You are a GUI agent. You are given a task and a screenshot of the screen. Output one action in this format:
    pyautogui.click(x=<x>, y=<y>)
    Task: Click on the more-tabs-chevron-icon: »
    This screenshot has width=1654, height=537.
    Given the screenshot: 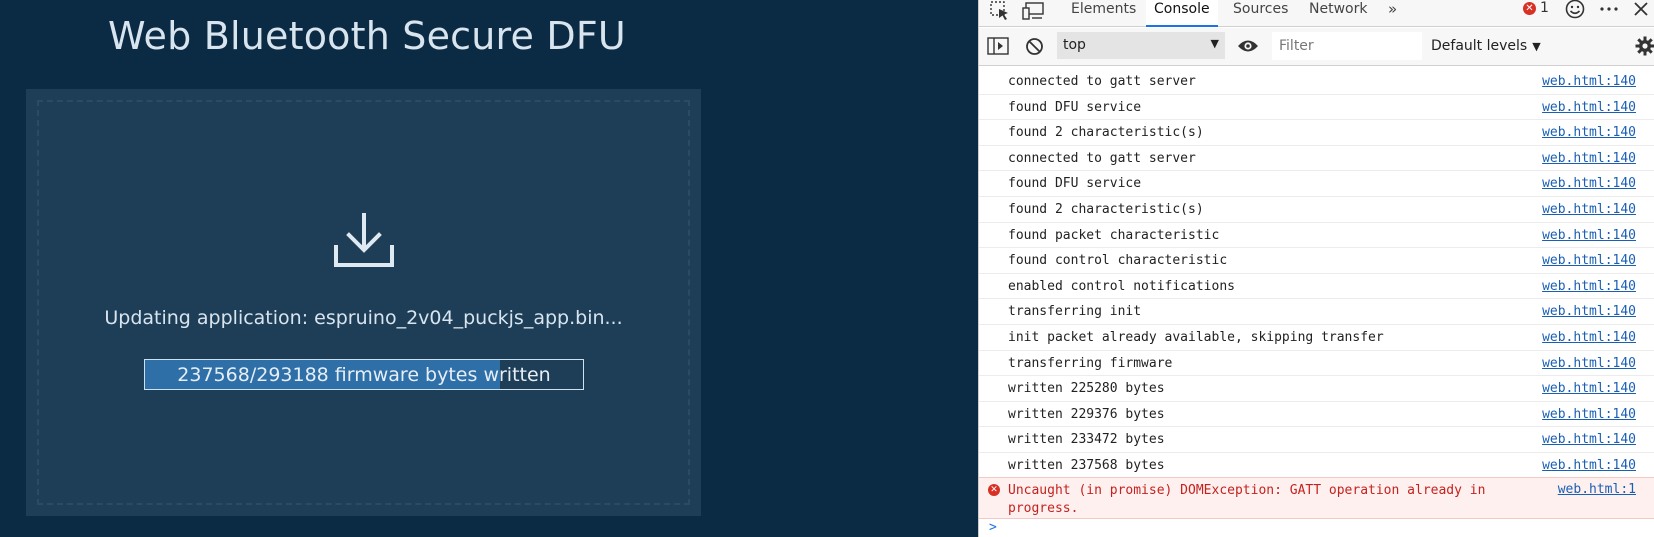 What is the action you would take?
    pyautogui.click(x=1392, y=13)
    